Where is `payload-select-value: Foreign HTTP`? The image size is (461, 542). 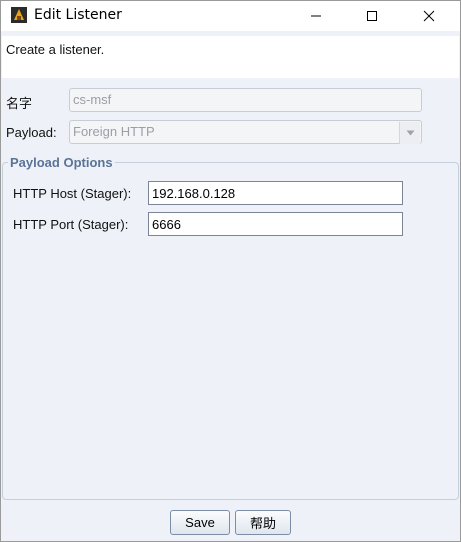
payload-select-value: Foreign HTTP is located at coordinates (114, 131).